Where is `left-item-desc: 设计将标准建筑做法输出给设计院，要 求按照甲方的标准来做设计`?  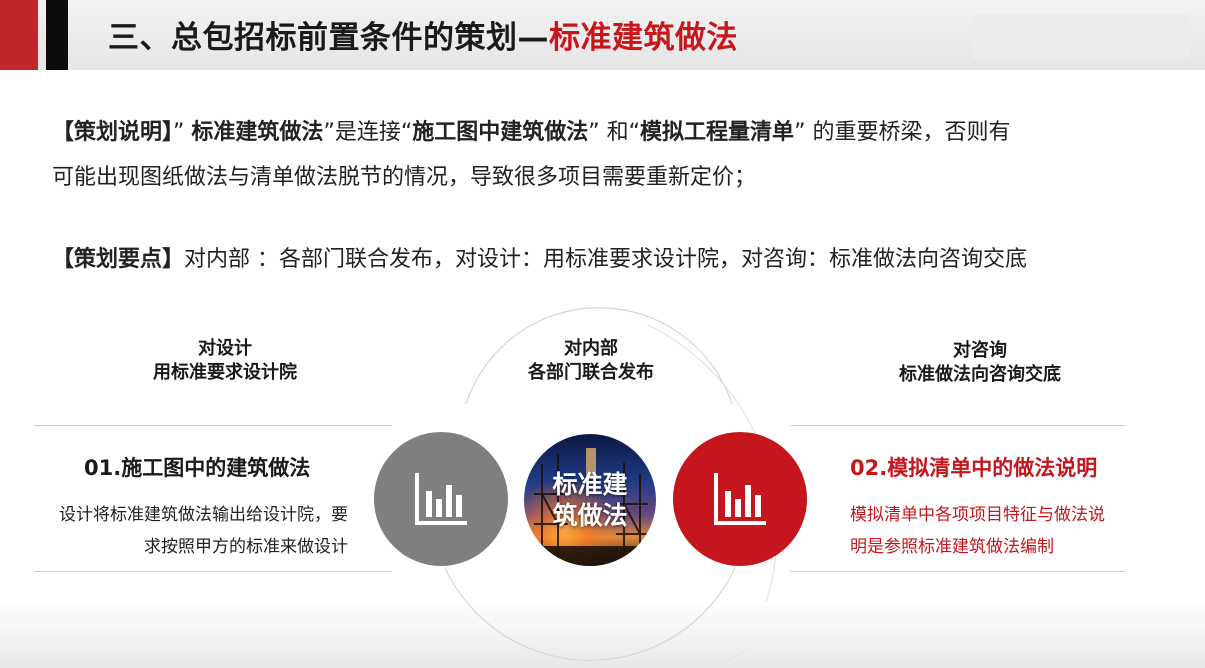
left-item-desc: 设计将标准建筑做法输出给设计院，要 求按照甲方的标准来做设计 is located at coordinates (191, 531).